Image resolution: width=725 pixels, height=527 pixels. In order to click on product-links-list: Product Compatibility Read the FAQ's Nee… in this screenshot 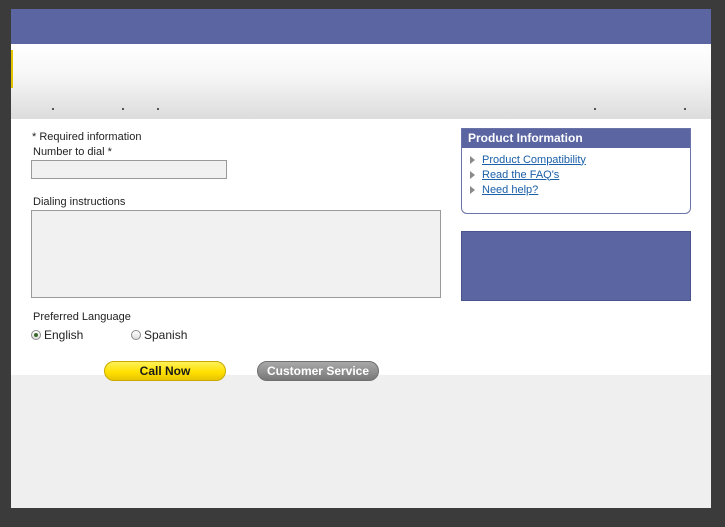, I will do `click(576, 174)`.